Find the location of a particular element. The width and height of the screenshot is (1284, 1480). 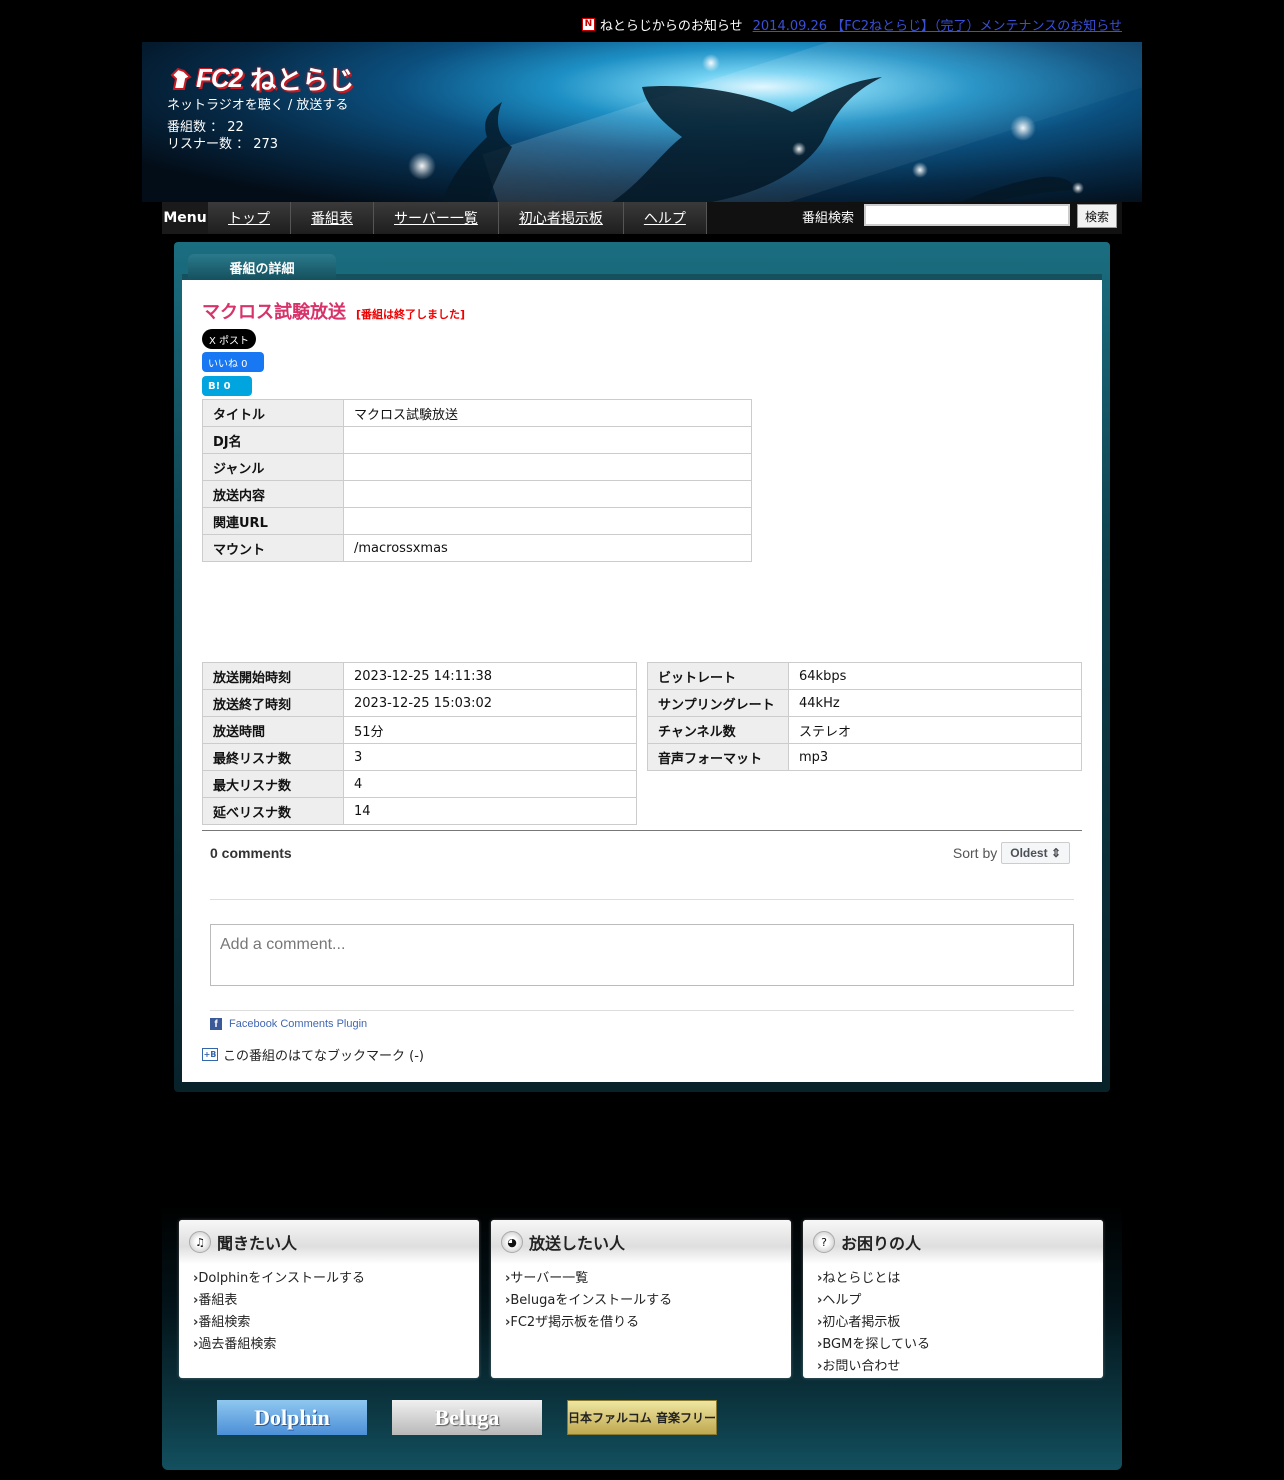

notice-label: ねとらじからのお知らせ is located at coordinates (671, 26).